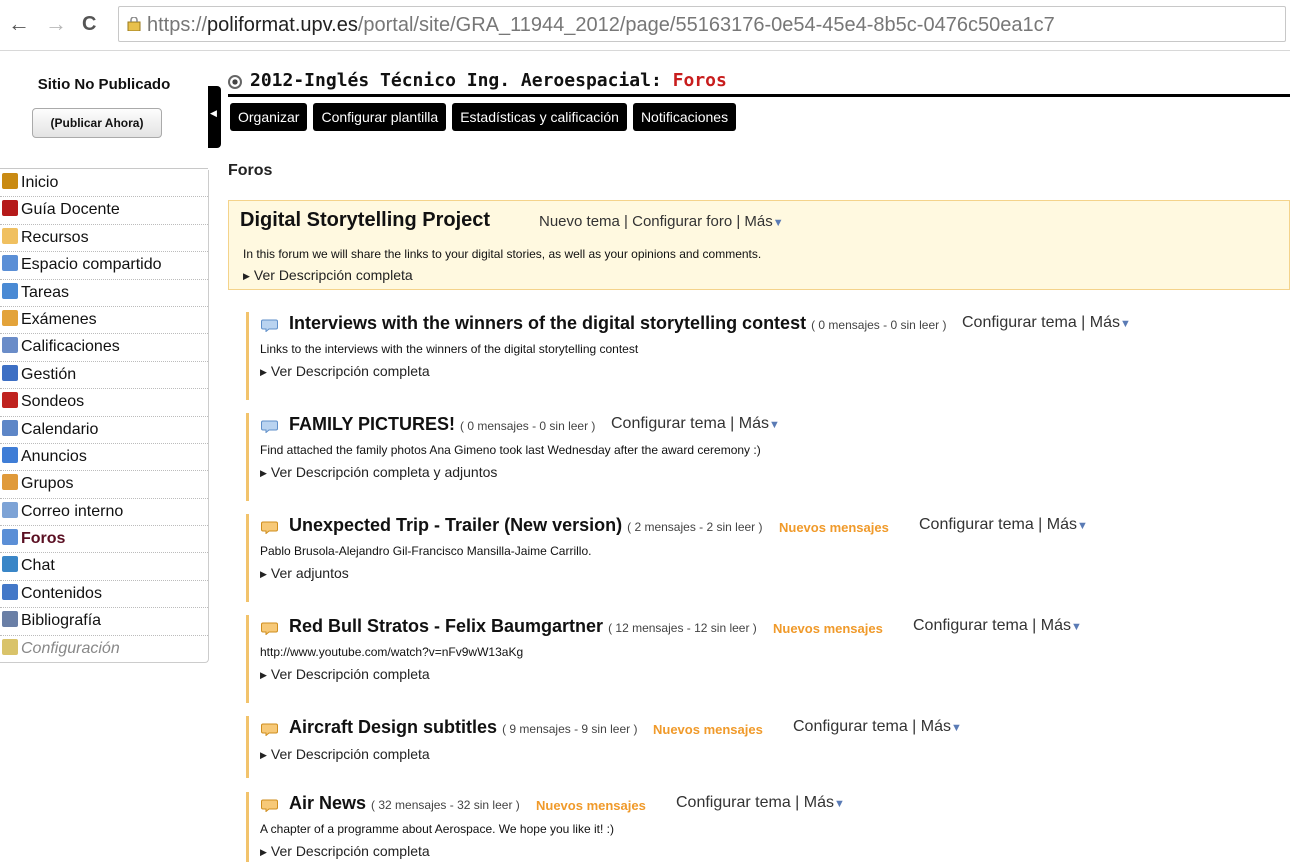 This screenshot has width=1290, height=862. I want to click on configure-forum-link: Configurar foro, so click(682, 221).